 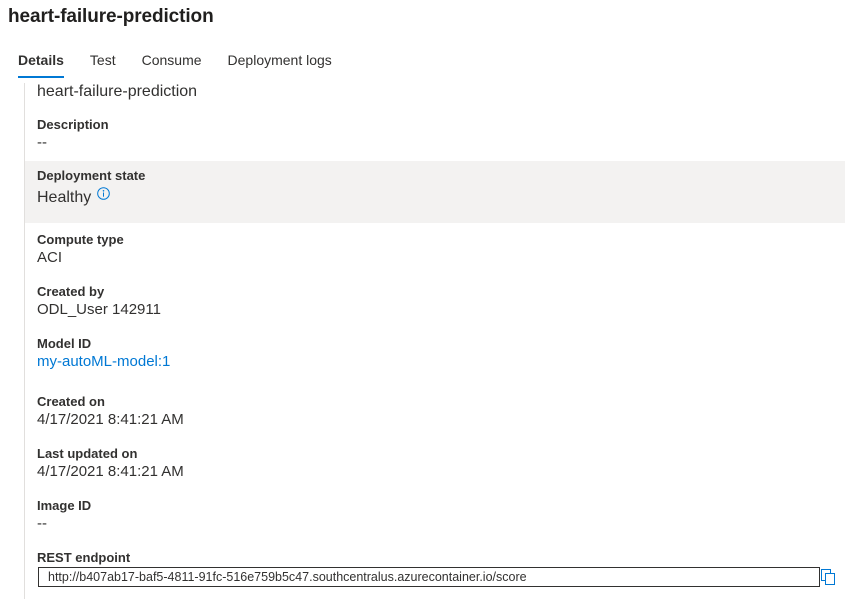 I want to click on info-icon, so click(x=104, y=193).